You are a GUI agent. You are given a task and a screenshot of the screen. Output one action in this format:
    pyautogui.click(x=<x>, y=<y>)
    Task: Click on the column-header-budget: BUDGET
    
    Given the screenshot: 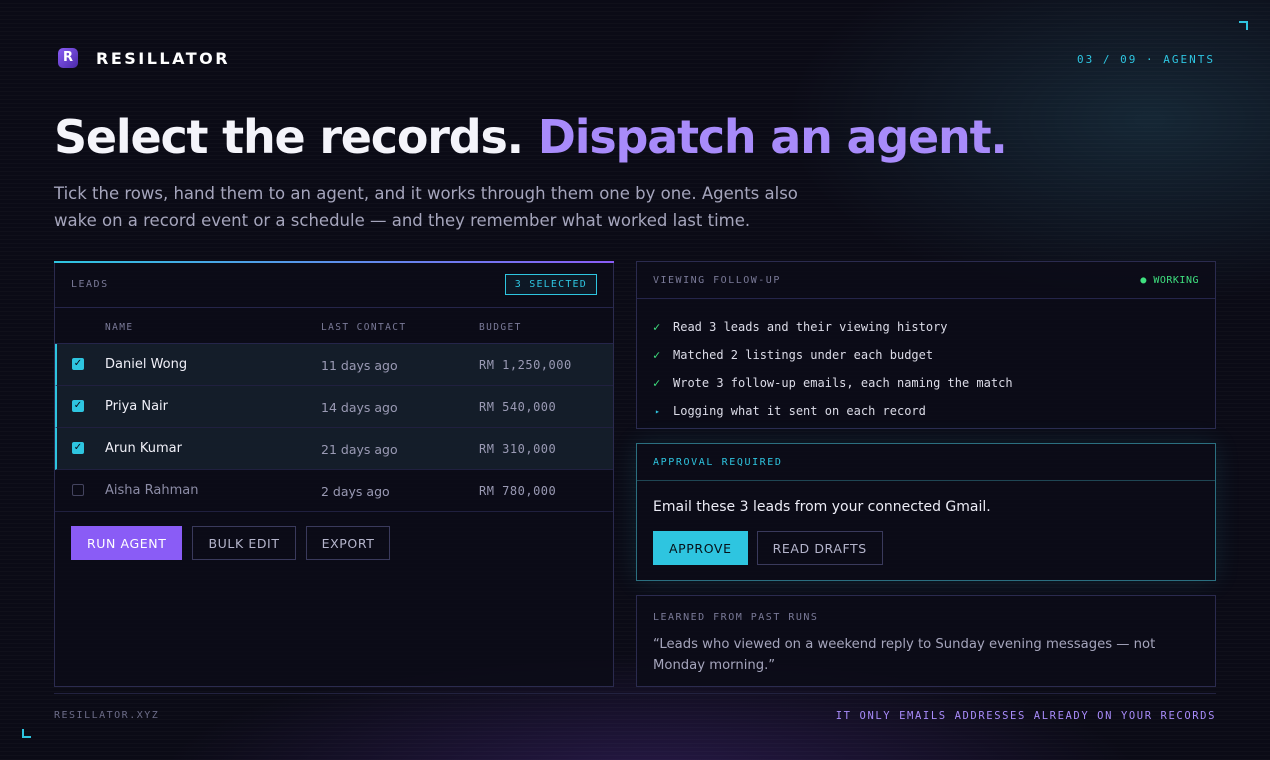 What is the action you would take?
    pyautogui.click(x=500, y=327)
    